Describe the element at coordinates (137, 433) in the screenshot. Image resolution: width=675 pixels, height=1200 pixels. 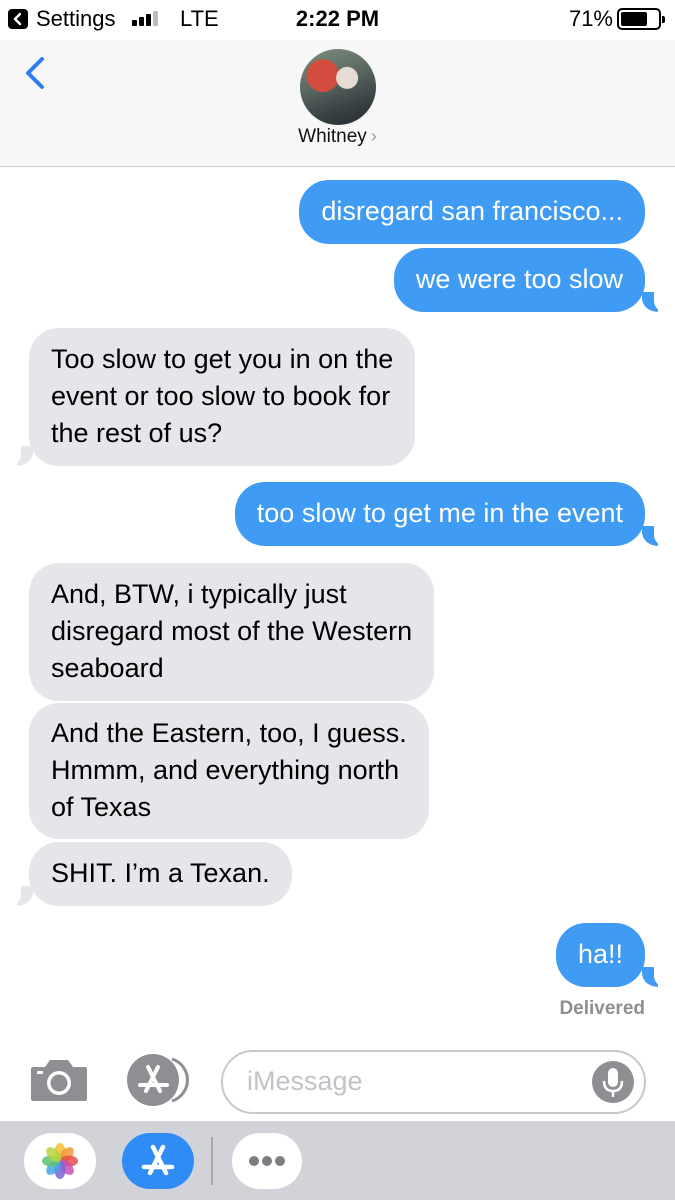
I see `message-line: the rest of us?` at that location.